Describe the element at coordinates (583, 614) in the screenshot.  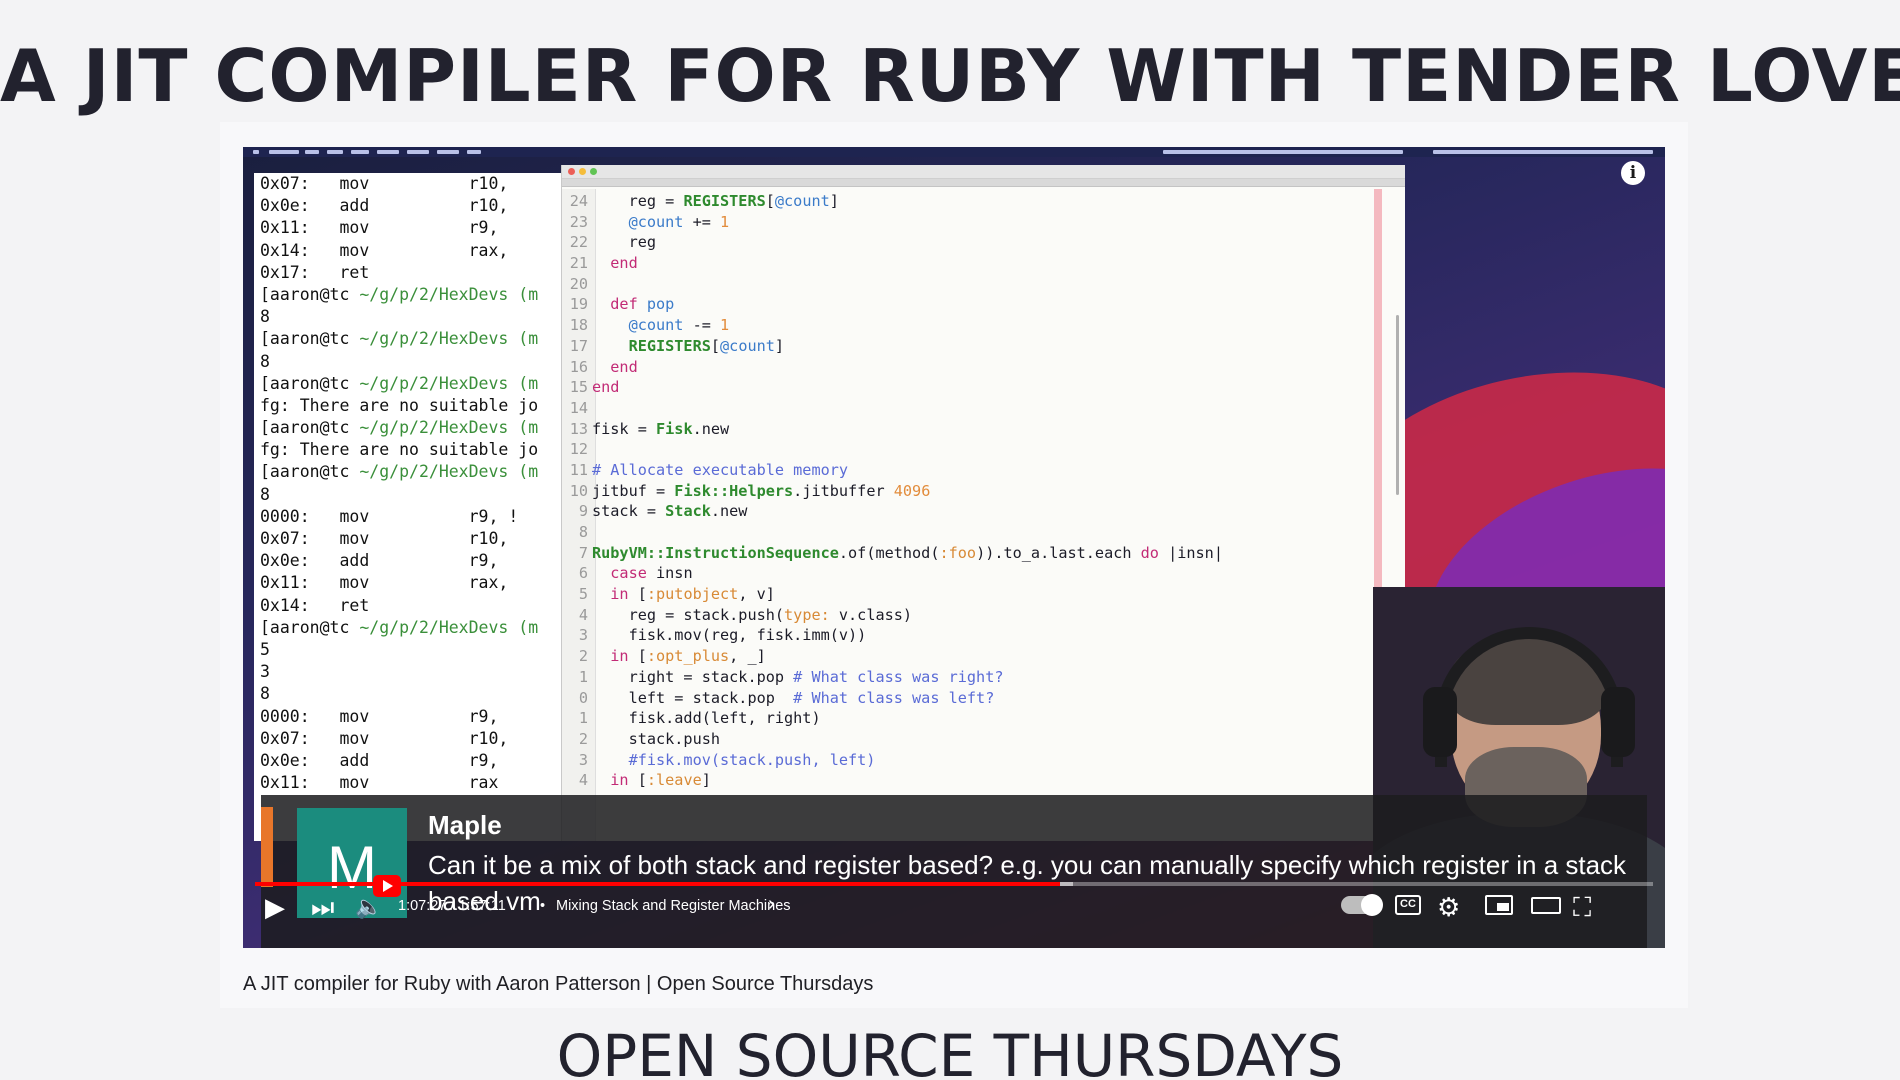
I see `line-number: 4` at that location.